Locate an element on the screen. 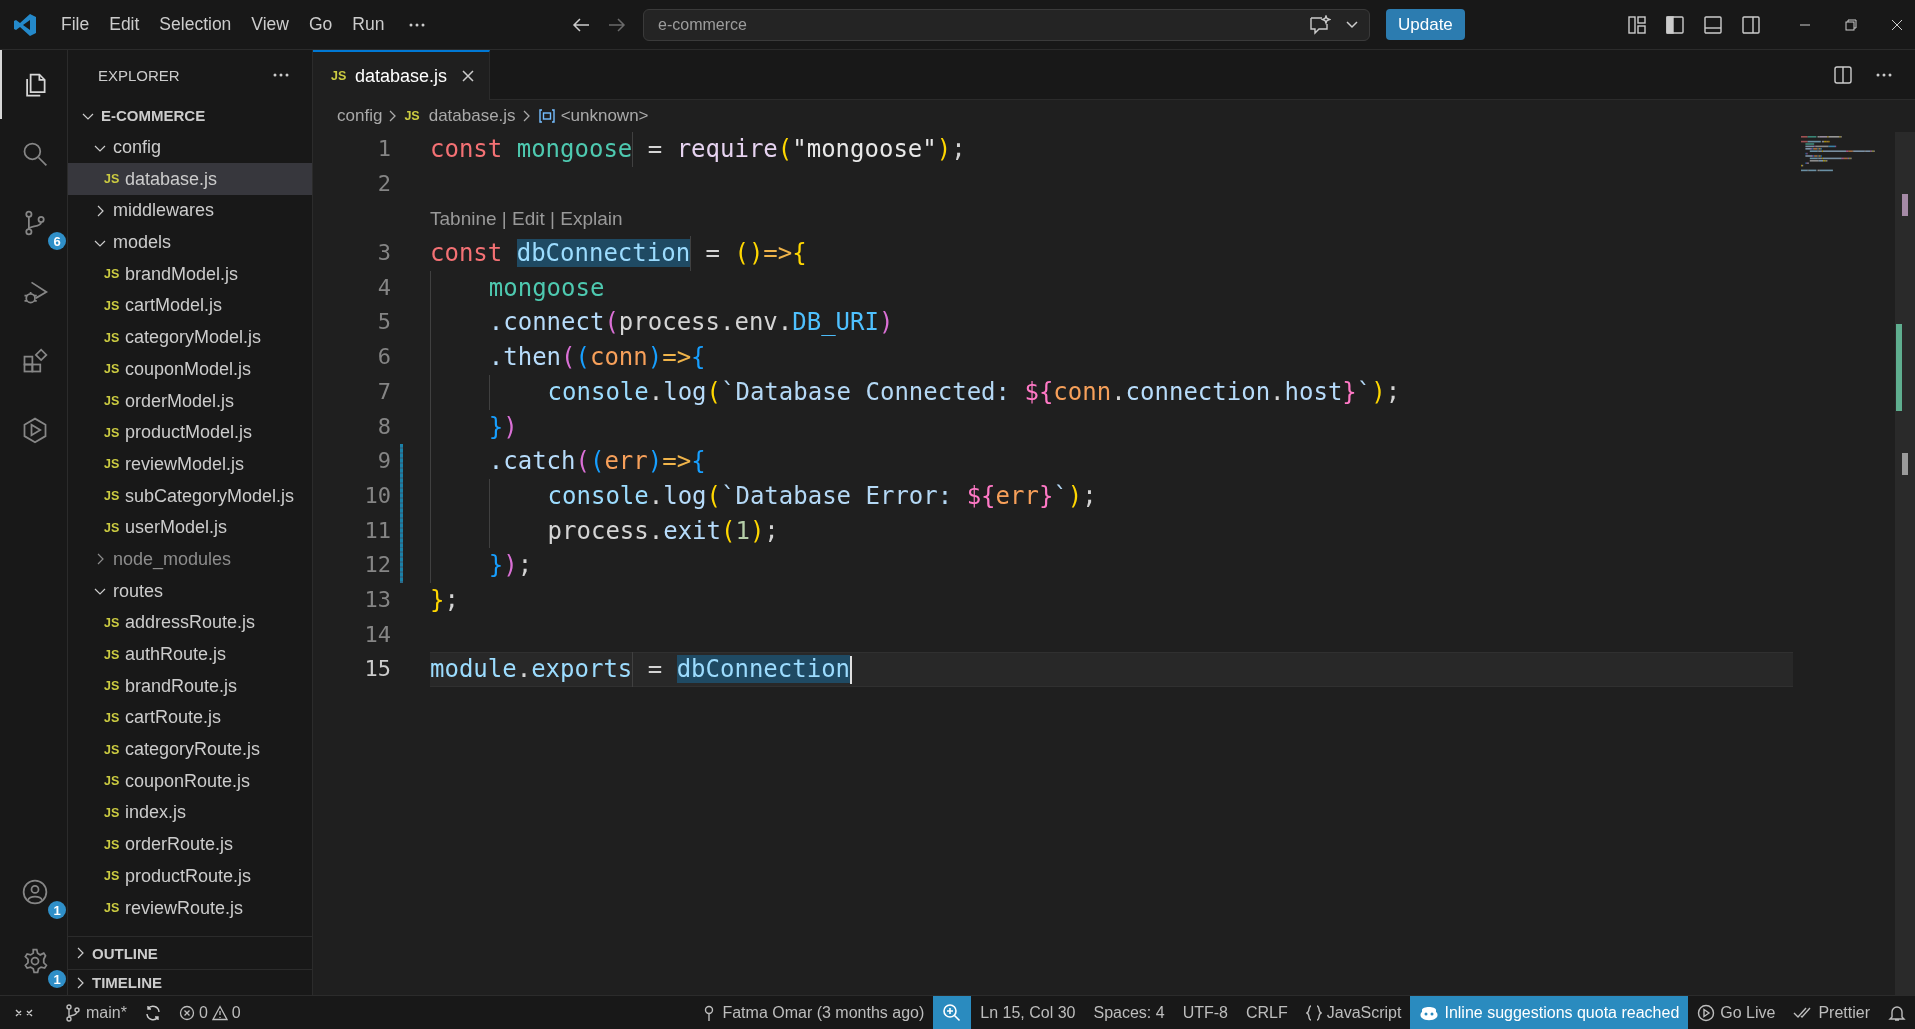  line-number: 9 is located at coordinates (383, 461).